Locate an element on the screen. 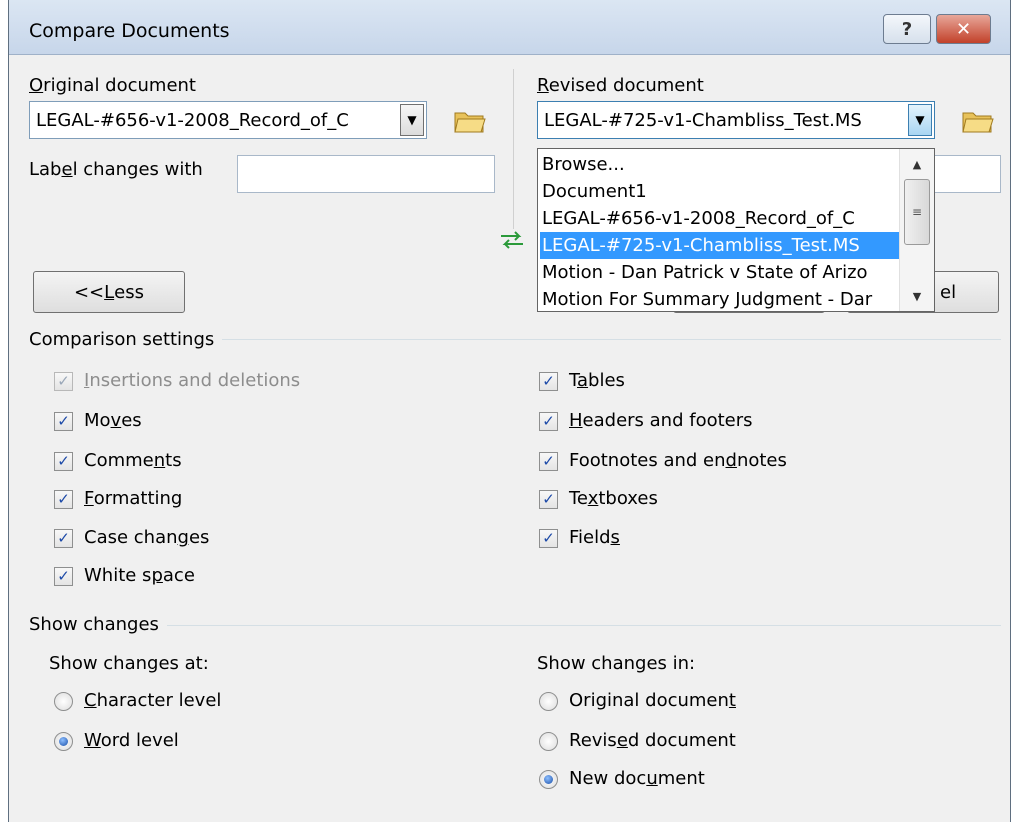 The height and width of the screenshot is (822, 1019). tables-checkbox: ✓ is located at coordinates (548, 381).